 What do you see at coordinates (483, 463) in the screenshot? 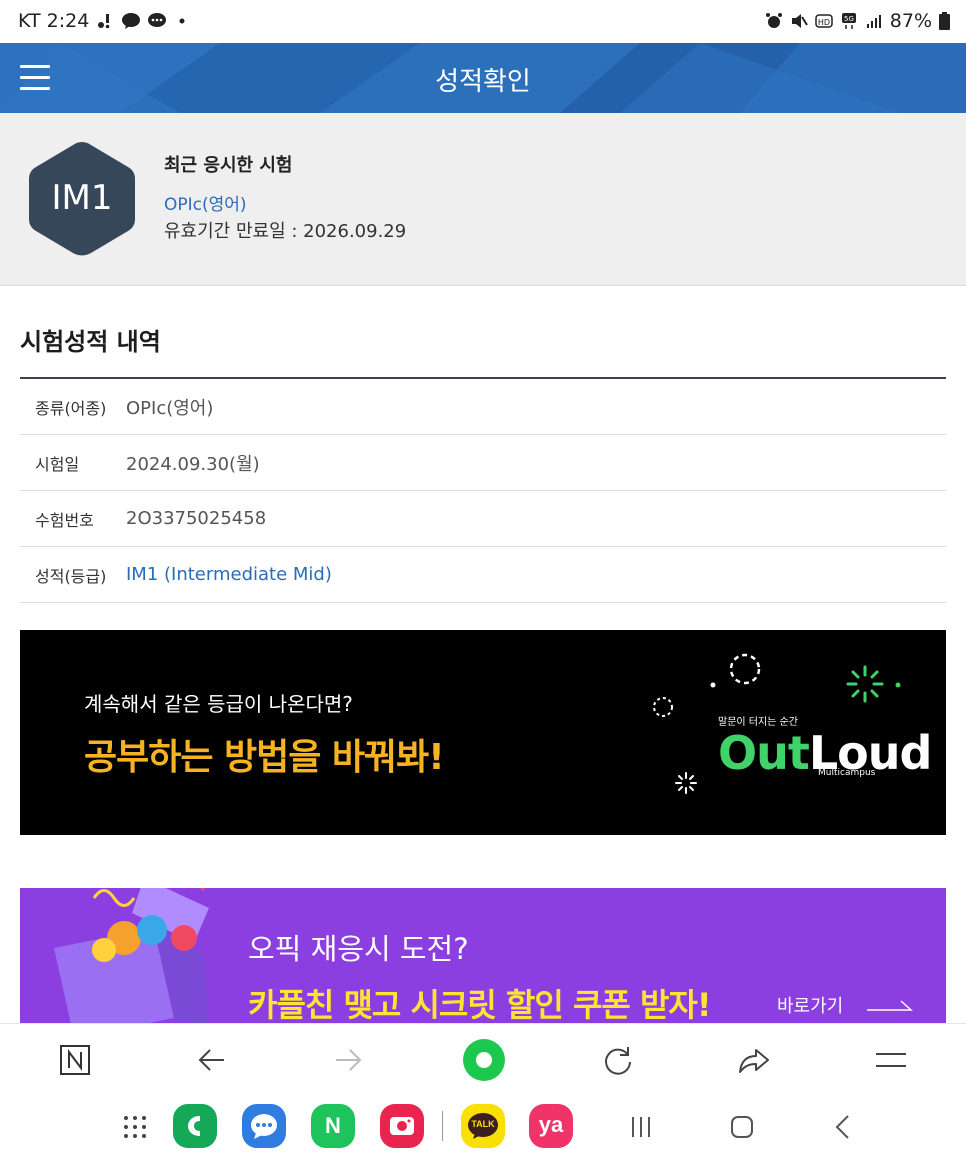
I see `table-row: 시험일 2024.09.30(월)` at bounding box center [483, 463].